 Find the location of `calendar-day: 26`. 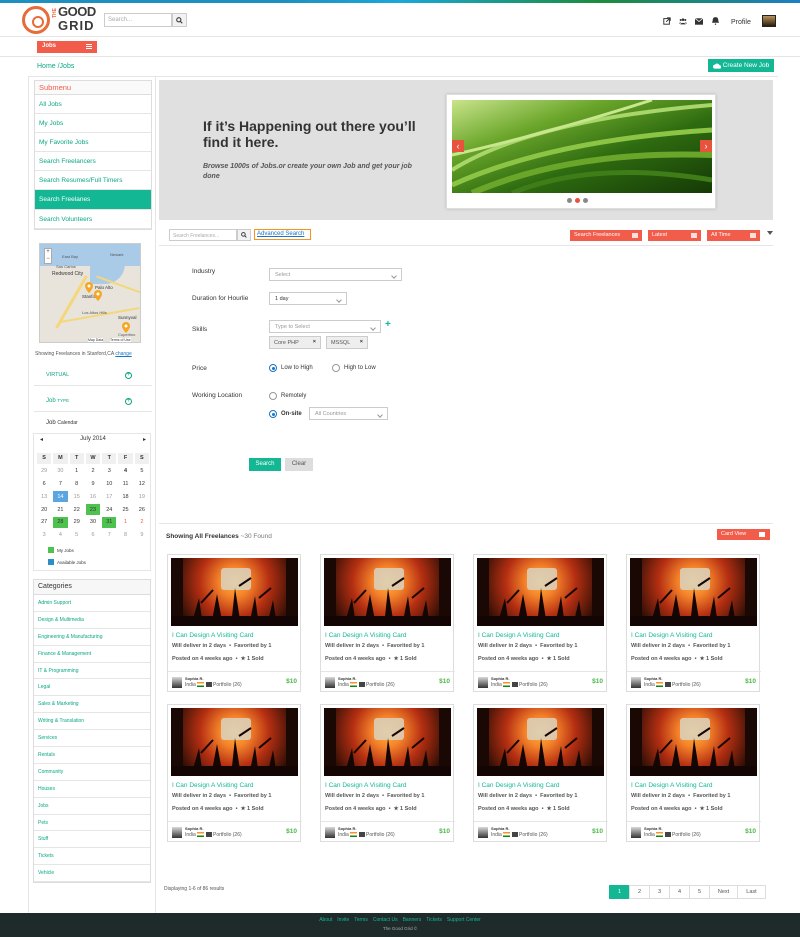

calendar-day: 26 is located at coordinates (141, 509).